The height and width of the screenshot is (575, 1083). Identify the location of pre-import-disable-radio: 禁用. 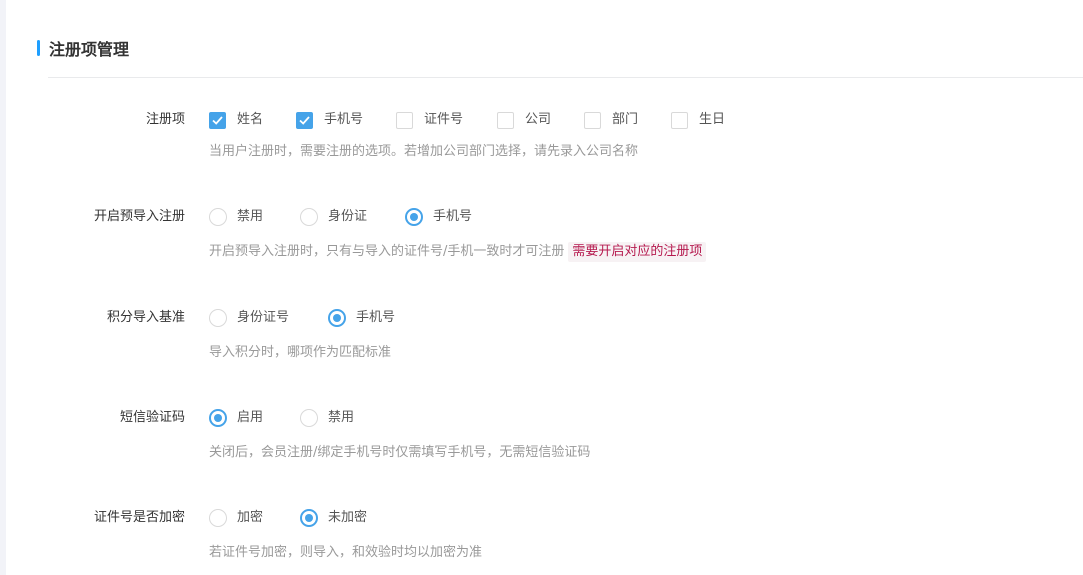
(254, 217).